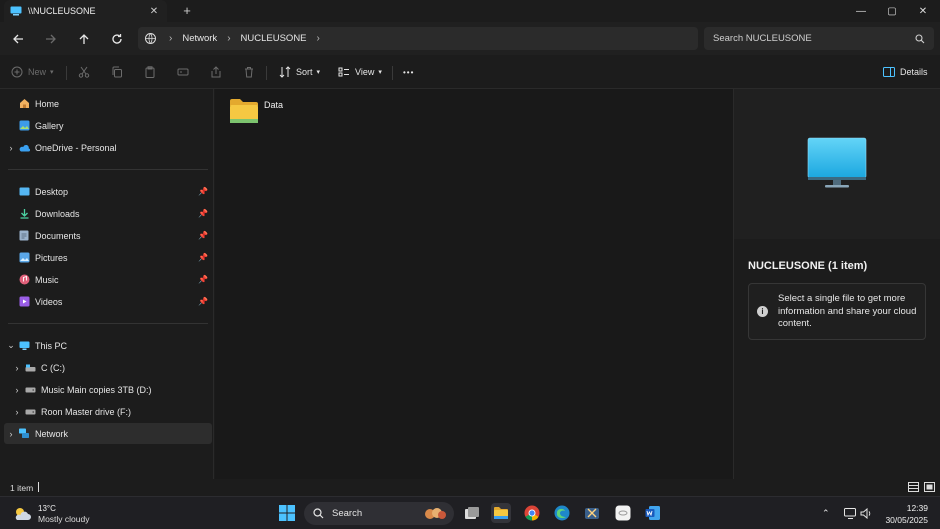  I want to click on more-options-button: •••, so click(408, 72).